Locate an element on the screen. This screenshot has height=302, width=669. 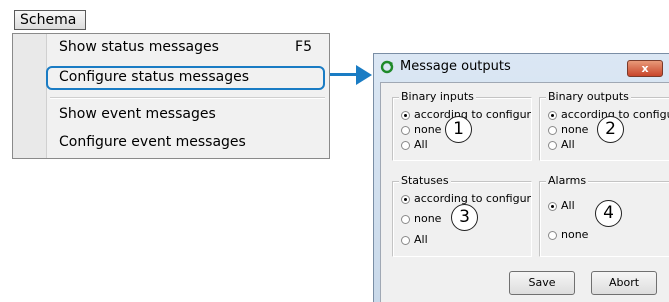
menu-item-configure-event-messages: Configure event messages is located at coordinates (152, 142).